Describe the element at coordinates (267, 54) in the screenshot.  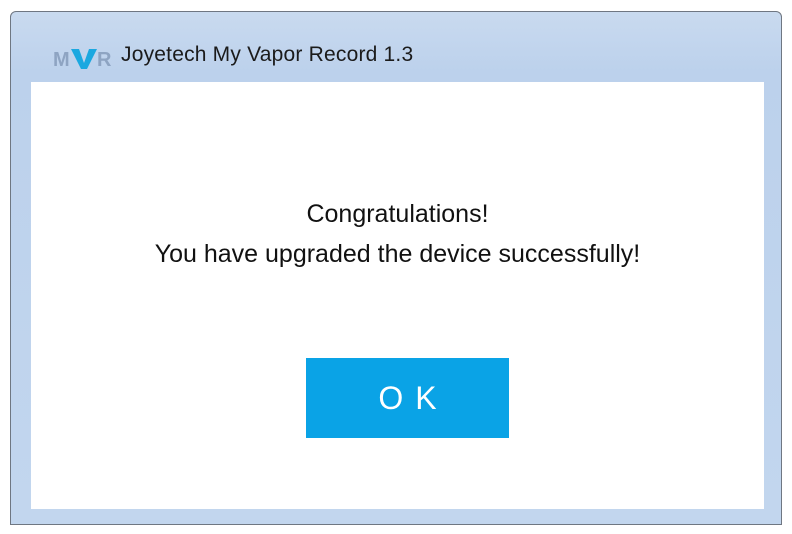
I see `window-title: Joyetech My Vapor Record 1.3` at that location.